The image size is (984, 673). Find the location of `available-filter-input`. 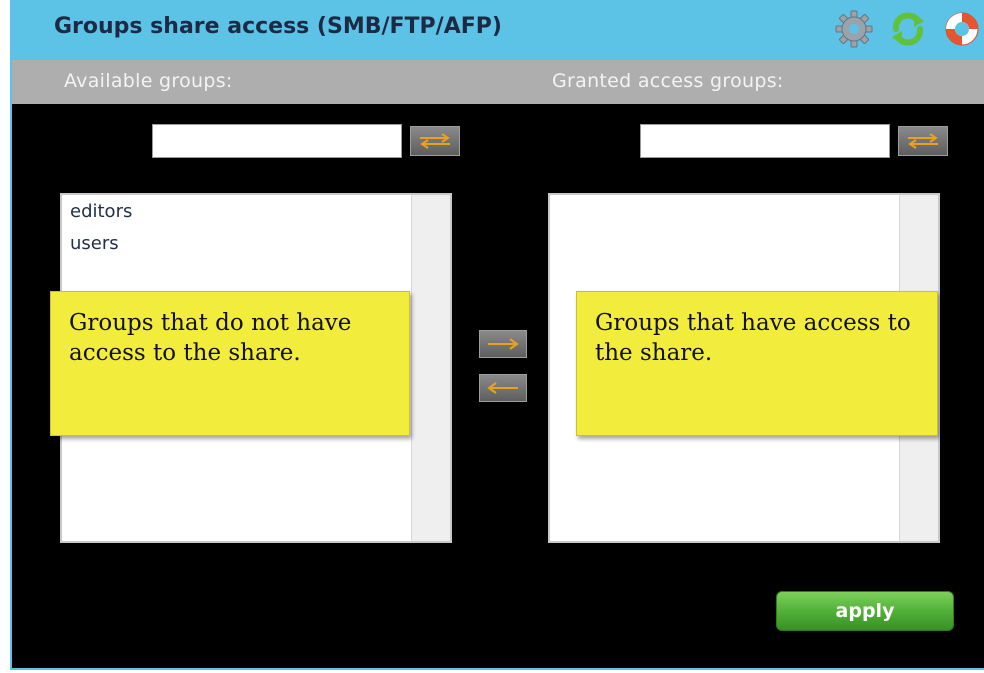

available-filter-input is located at coordinates (277, 141).